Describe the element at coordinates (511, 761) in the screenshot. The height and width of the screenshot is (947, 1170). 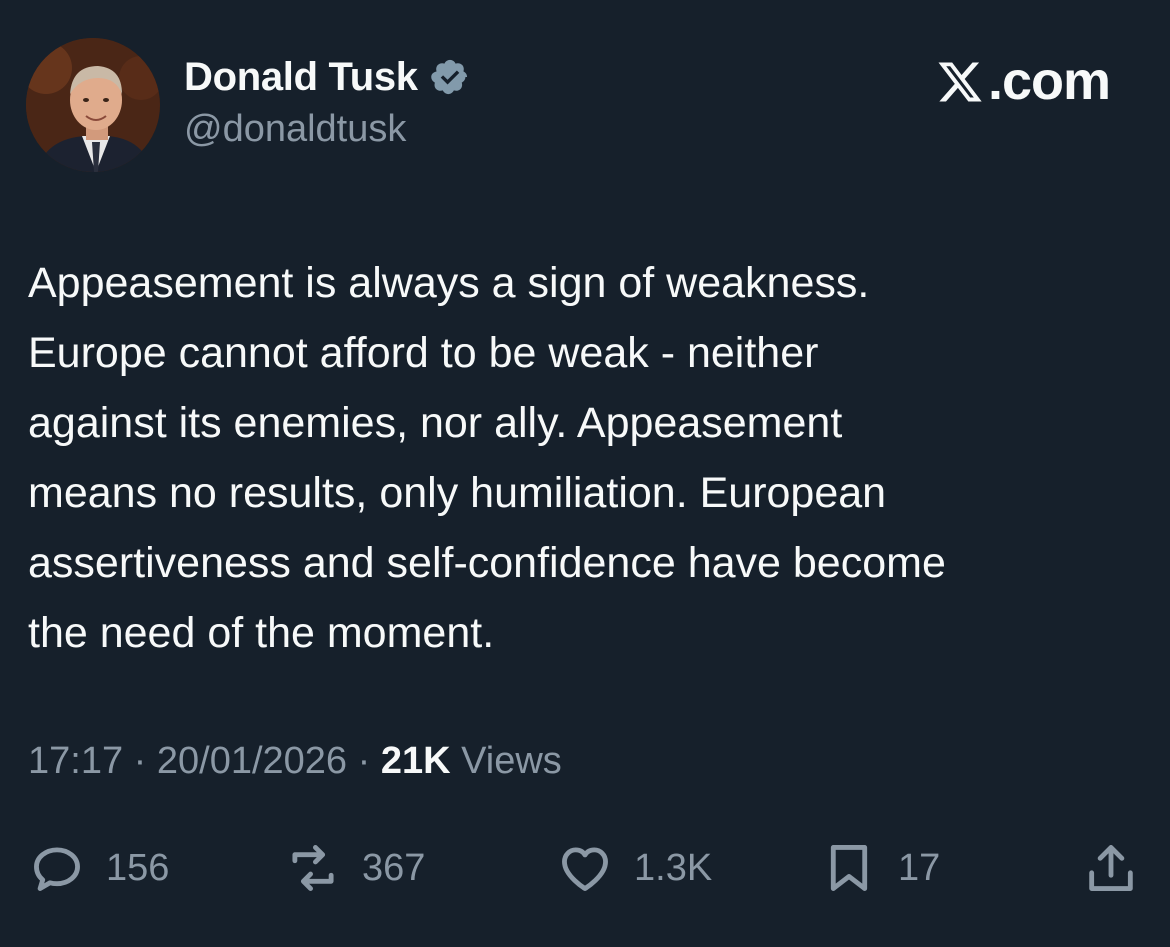
I see `views-label: Views` at that location.